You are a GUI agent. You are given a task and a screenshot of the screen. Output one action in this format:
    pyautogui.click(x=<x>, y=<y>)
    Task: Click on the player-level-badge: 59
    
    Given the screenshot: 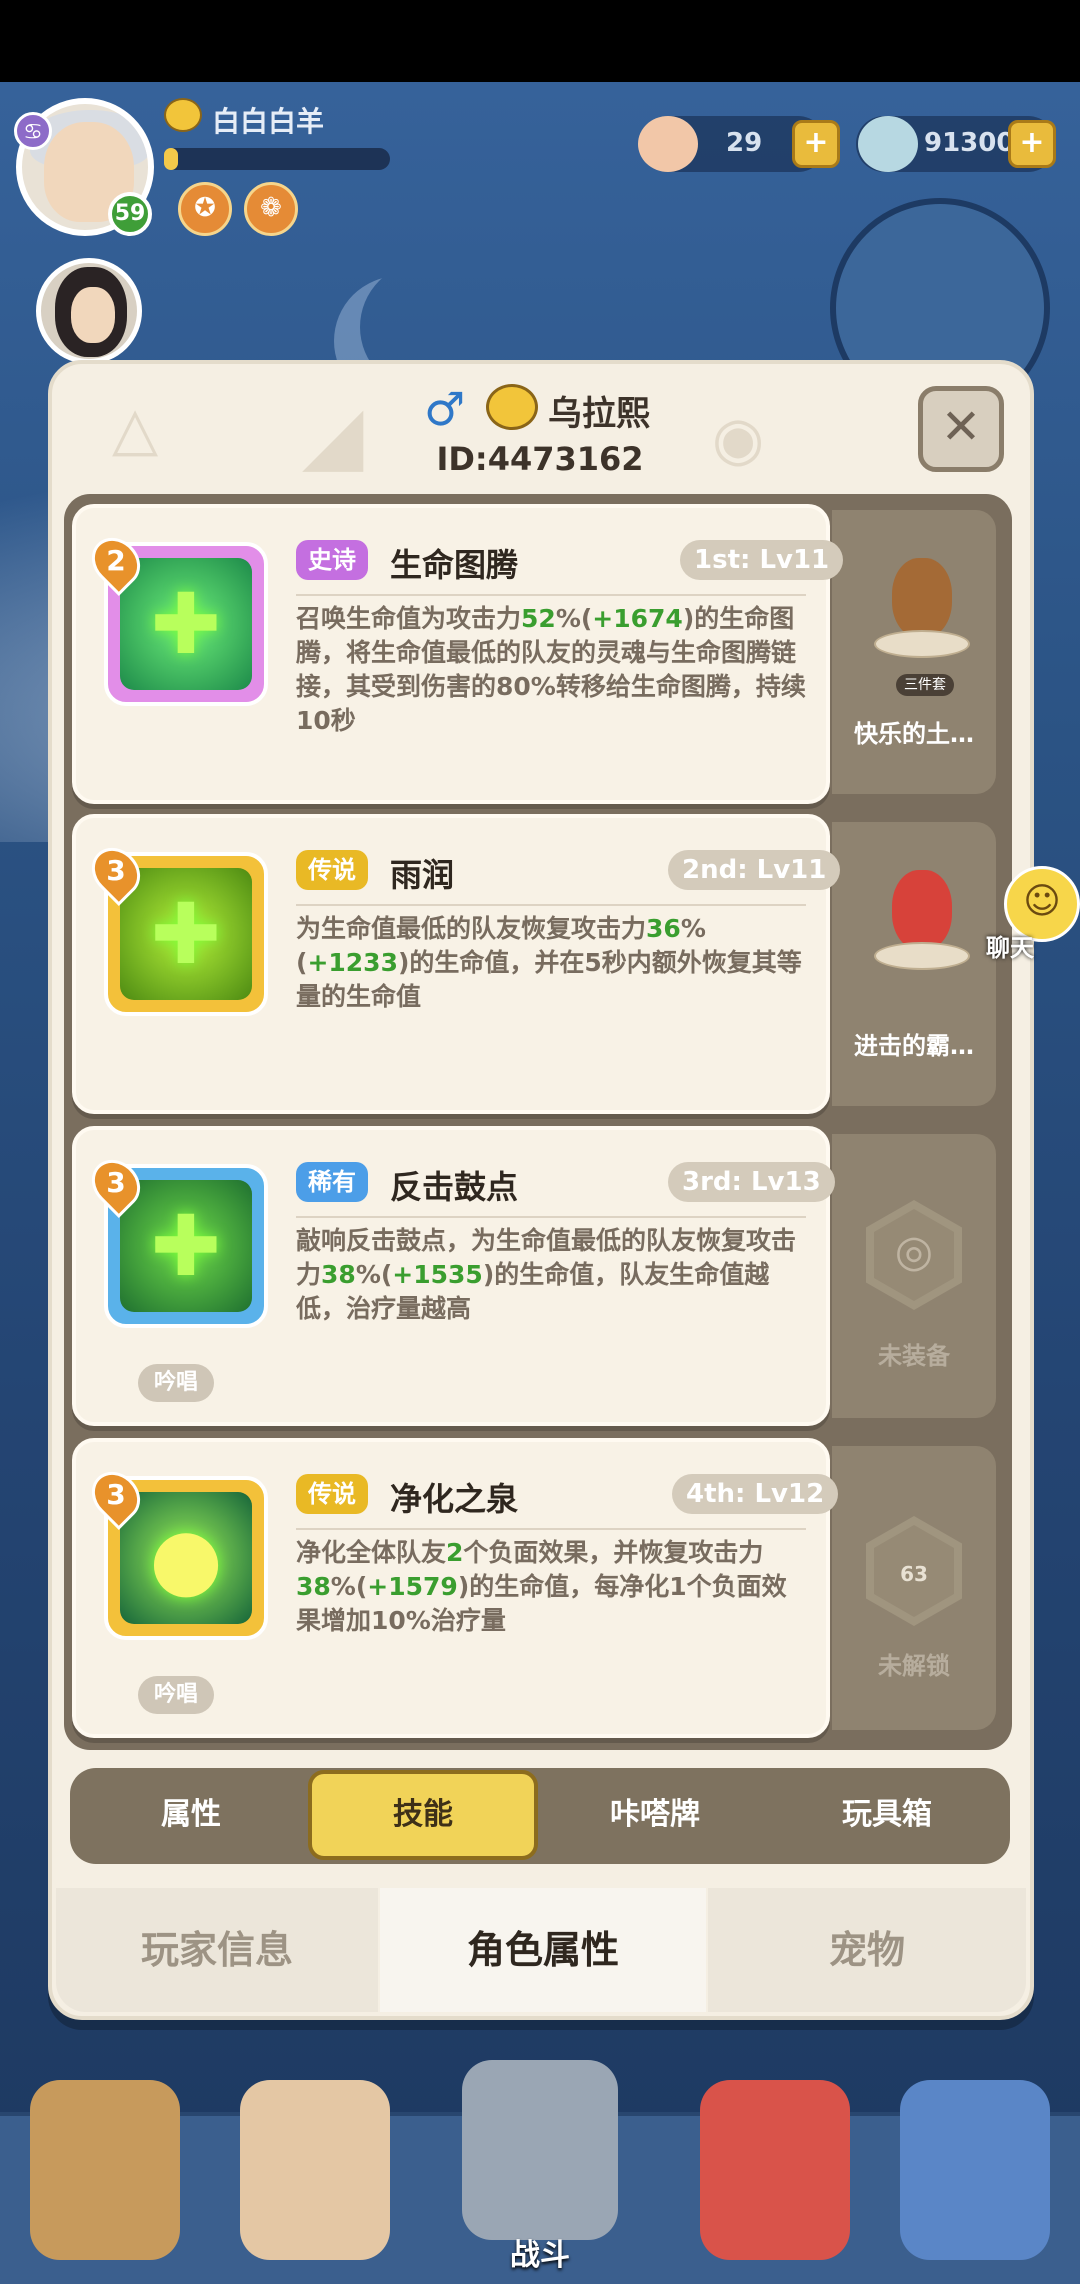 What is the action you would take?
    pyautogui.click(x=130, y=214)
    